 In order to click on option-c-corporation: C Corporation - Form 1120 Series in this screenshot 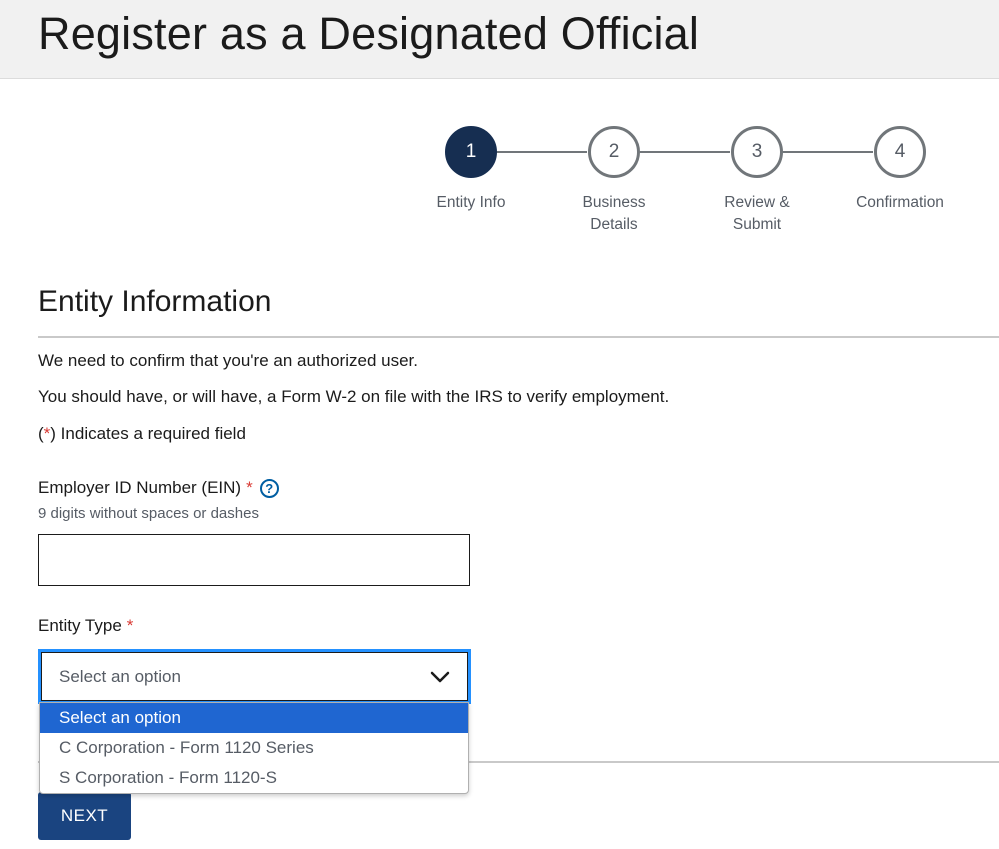, I will do `click(254, 748)`.